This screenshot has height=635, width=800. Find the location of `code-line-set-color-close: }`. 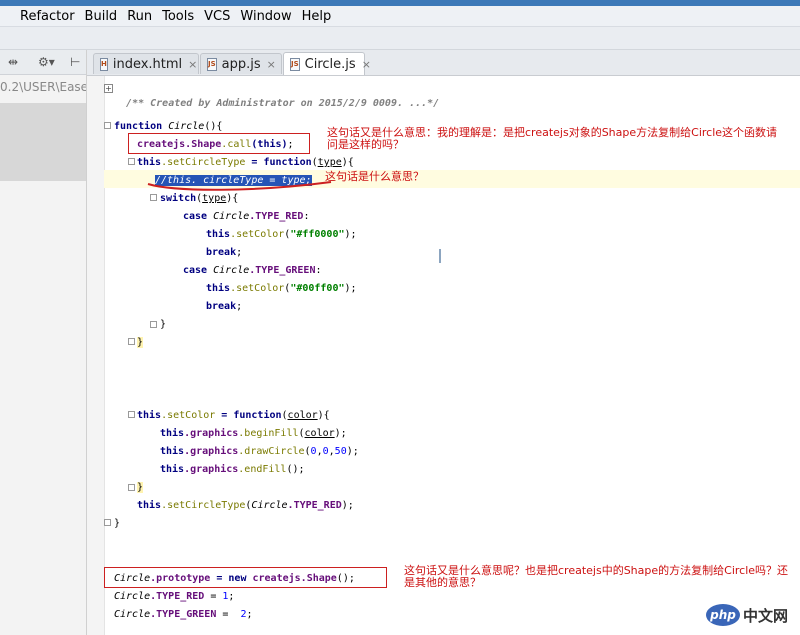

code-line-set-color-close: } is located at coordinates (140, 487).